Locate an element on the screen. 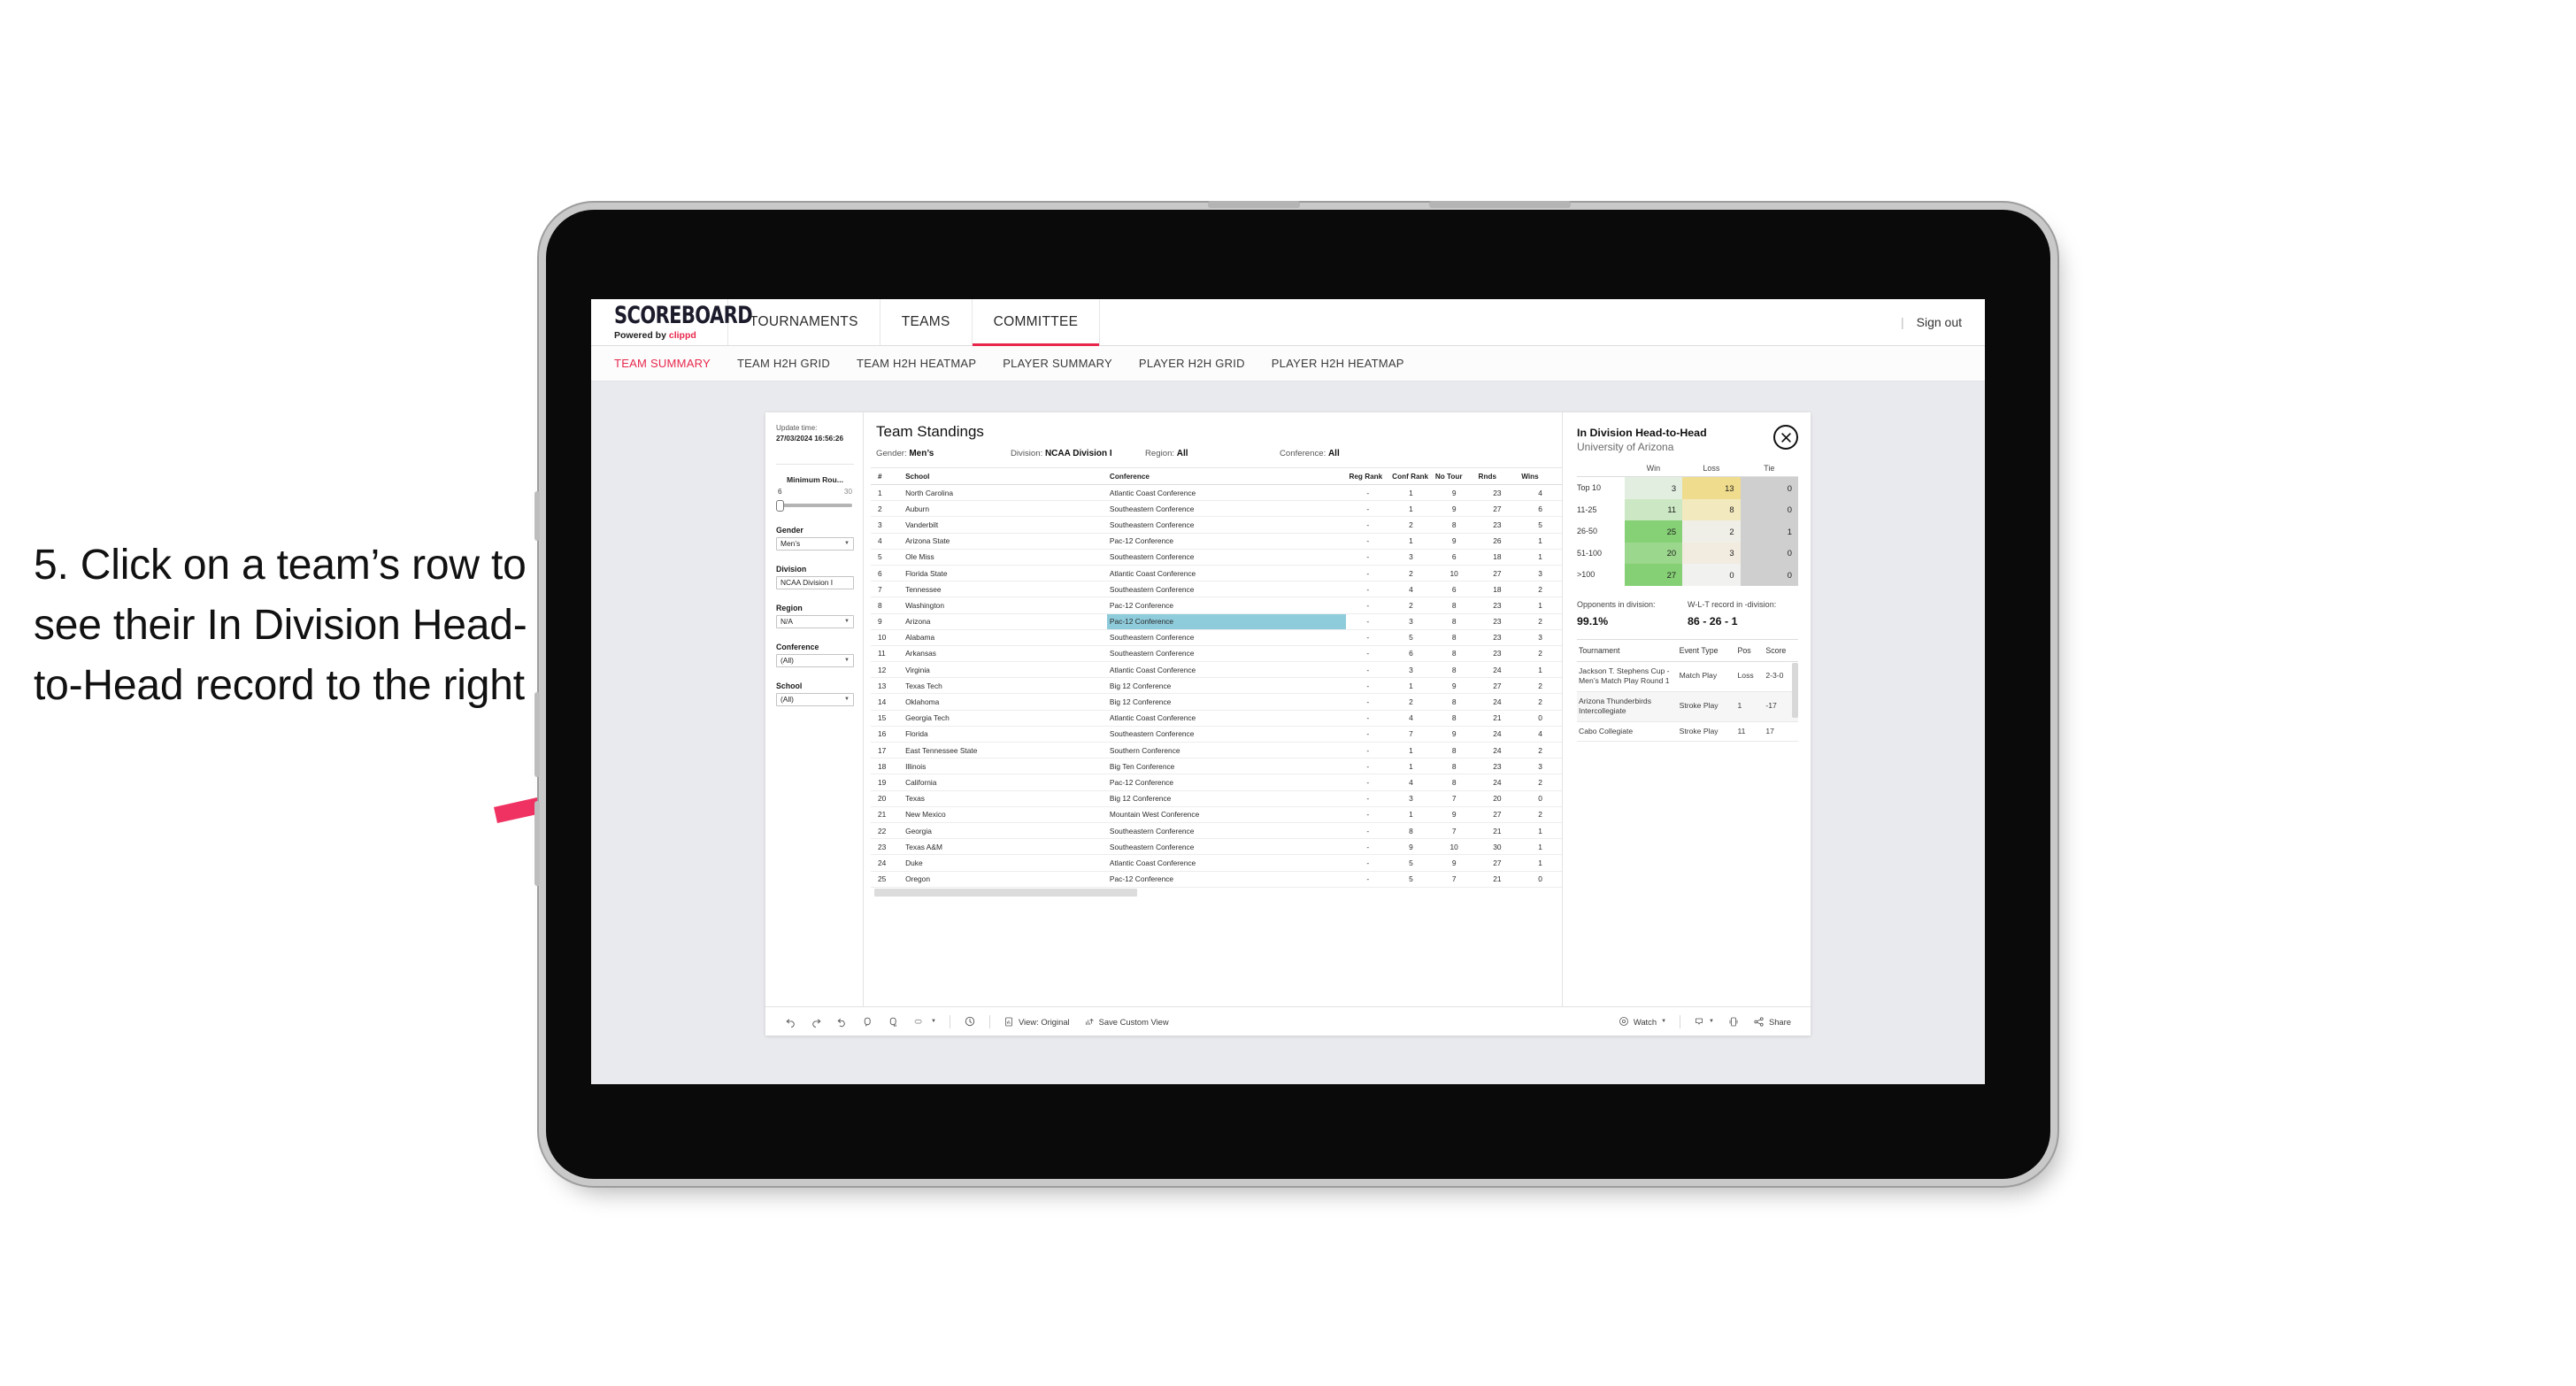 The image size is (2576, 1386). table-row: 18 Illinois Big Ten Conference -1 8 23 3 is located at coordinates (1216, 767).